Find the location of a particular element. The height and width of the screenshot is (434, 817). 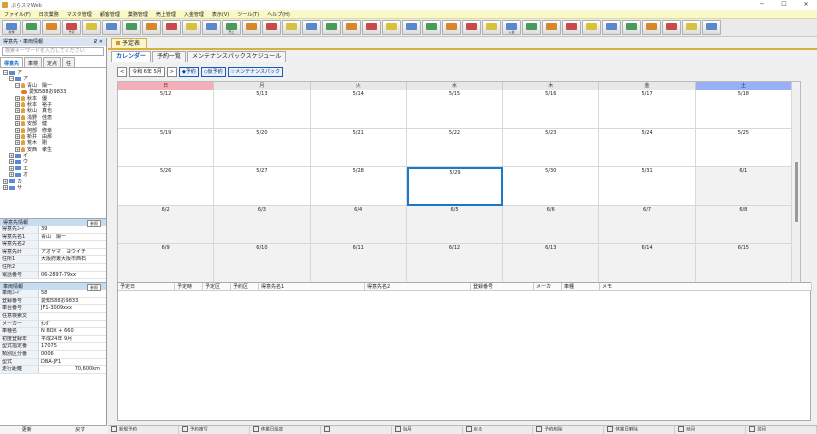

calendar-day-cell: 5/25 is located at coordinates (743, 147).